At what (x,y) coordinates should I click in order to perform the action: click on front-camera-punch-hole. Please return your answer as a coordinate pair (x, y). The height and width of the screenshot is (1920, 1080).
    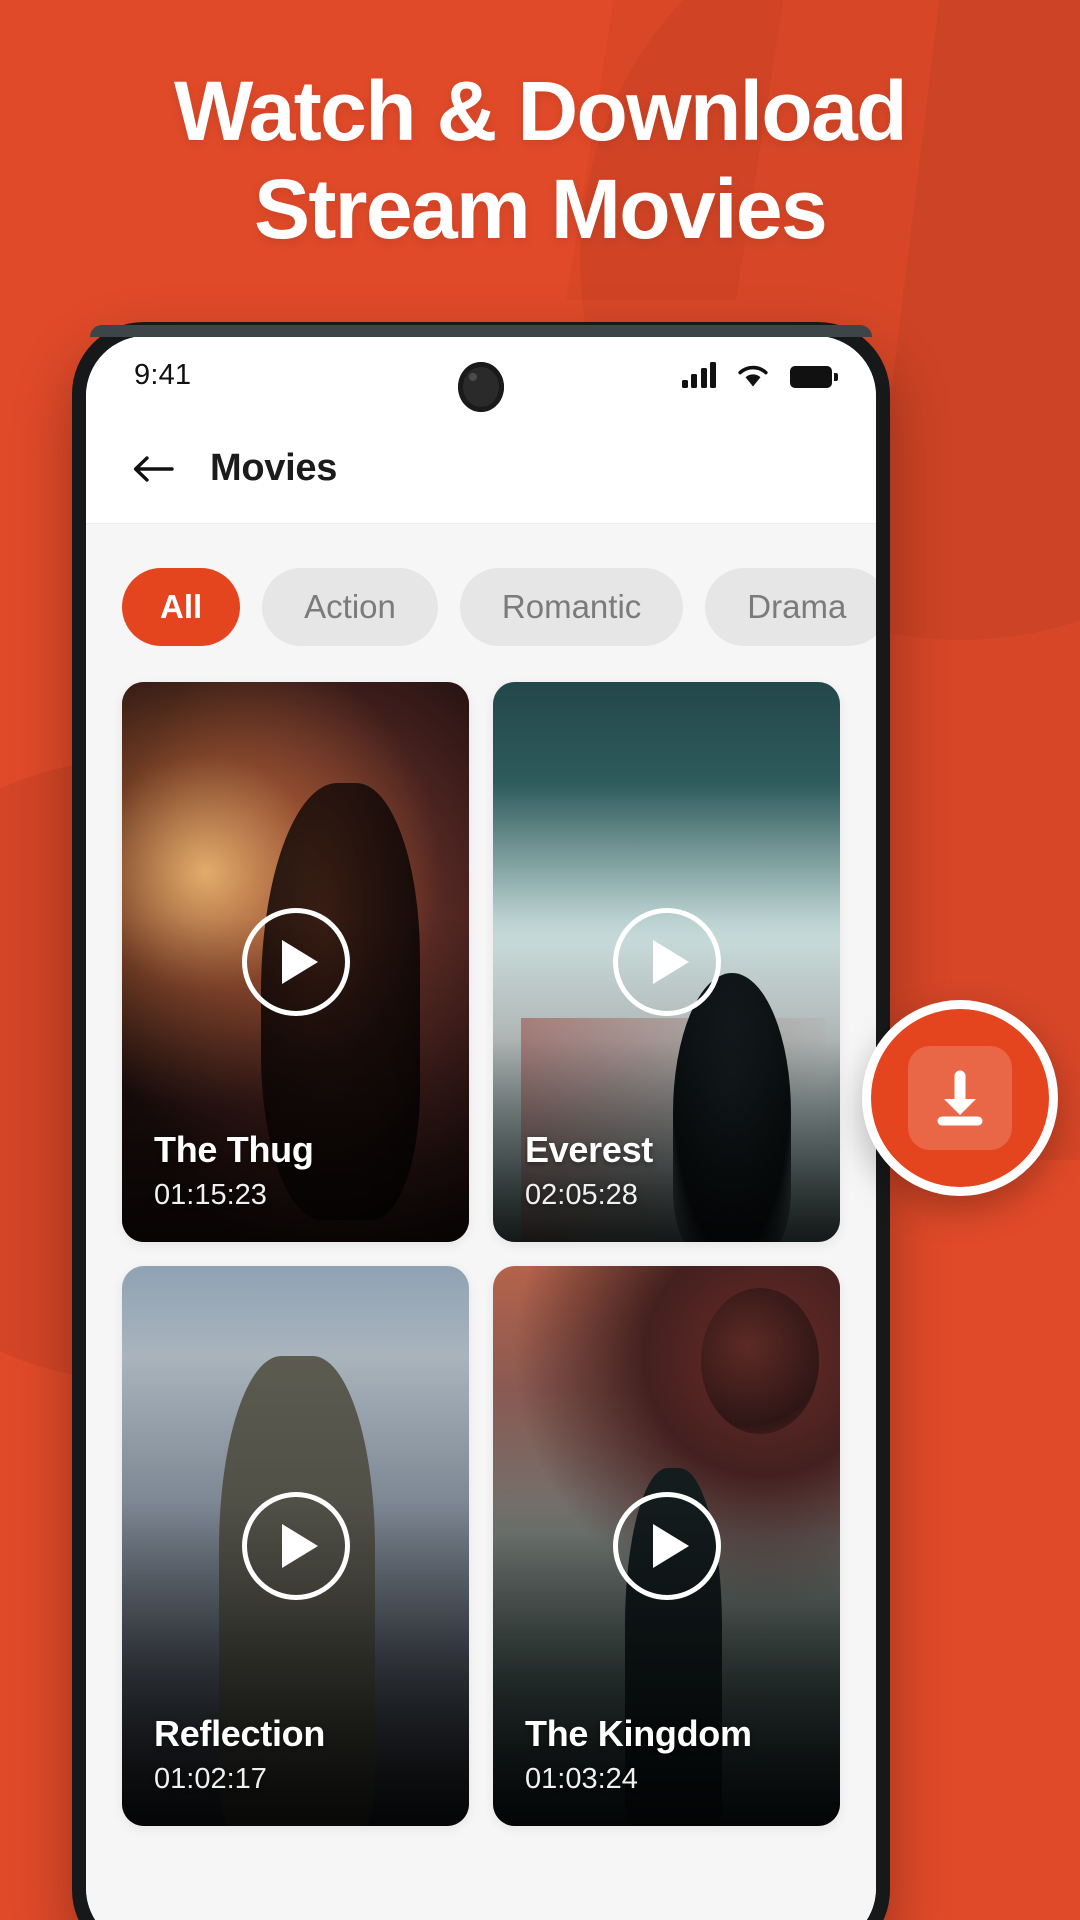
    Looking at the image, I should click on (481, 387).